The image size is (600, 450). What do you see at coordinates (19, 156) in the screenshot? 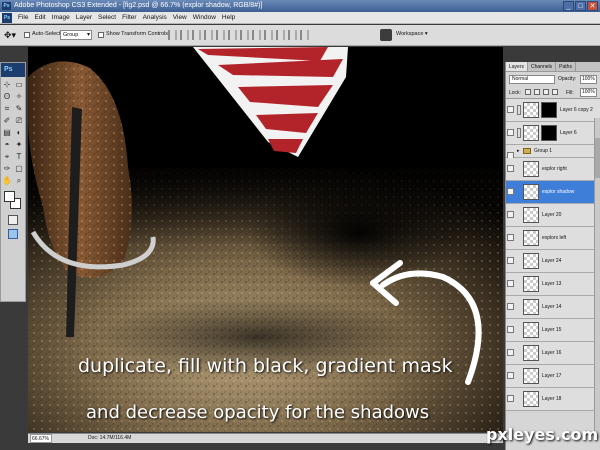
I see `type-icon: T` at bounding box center [19, 156].